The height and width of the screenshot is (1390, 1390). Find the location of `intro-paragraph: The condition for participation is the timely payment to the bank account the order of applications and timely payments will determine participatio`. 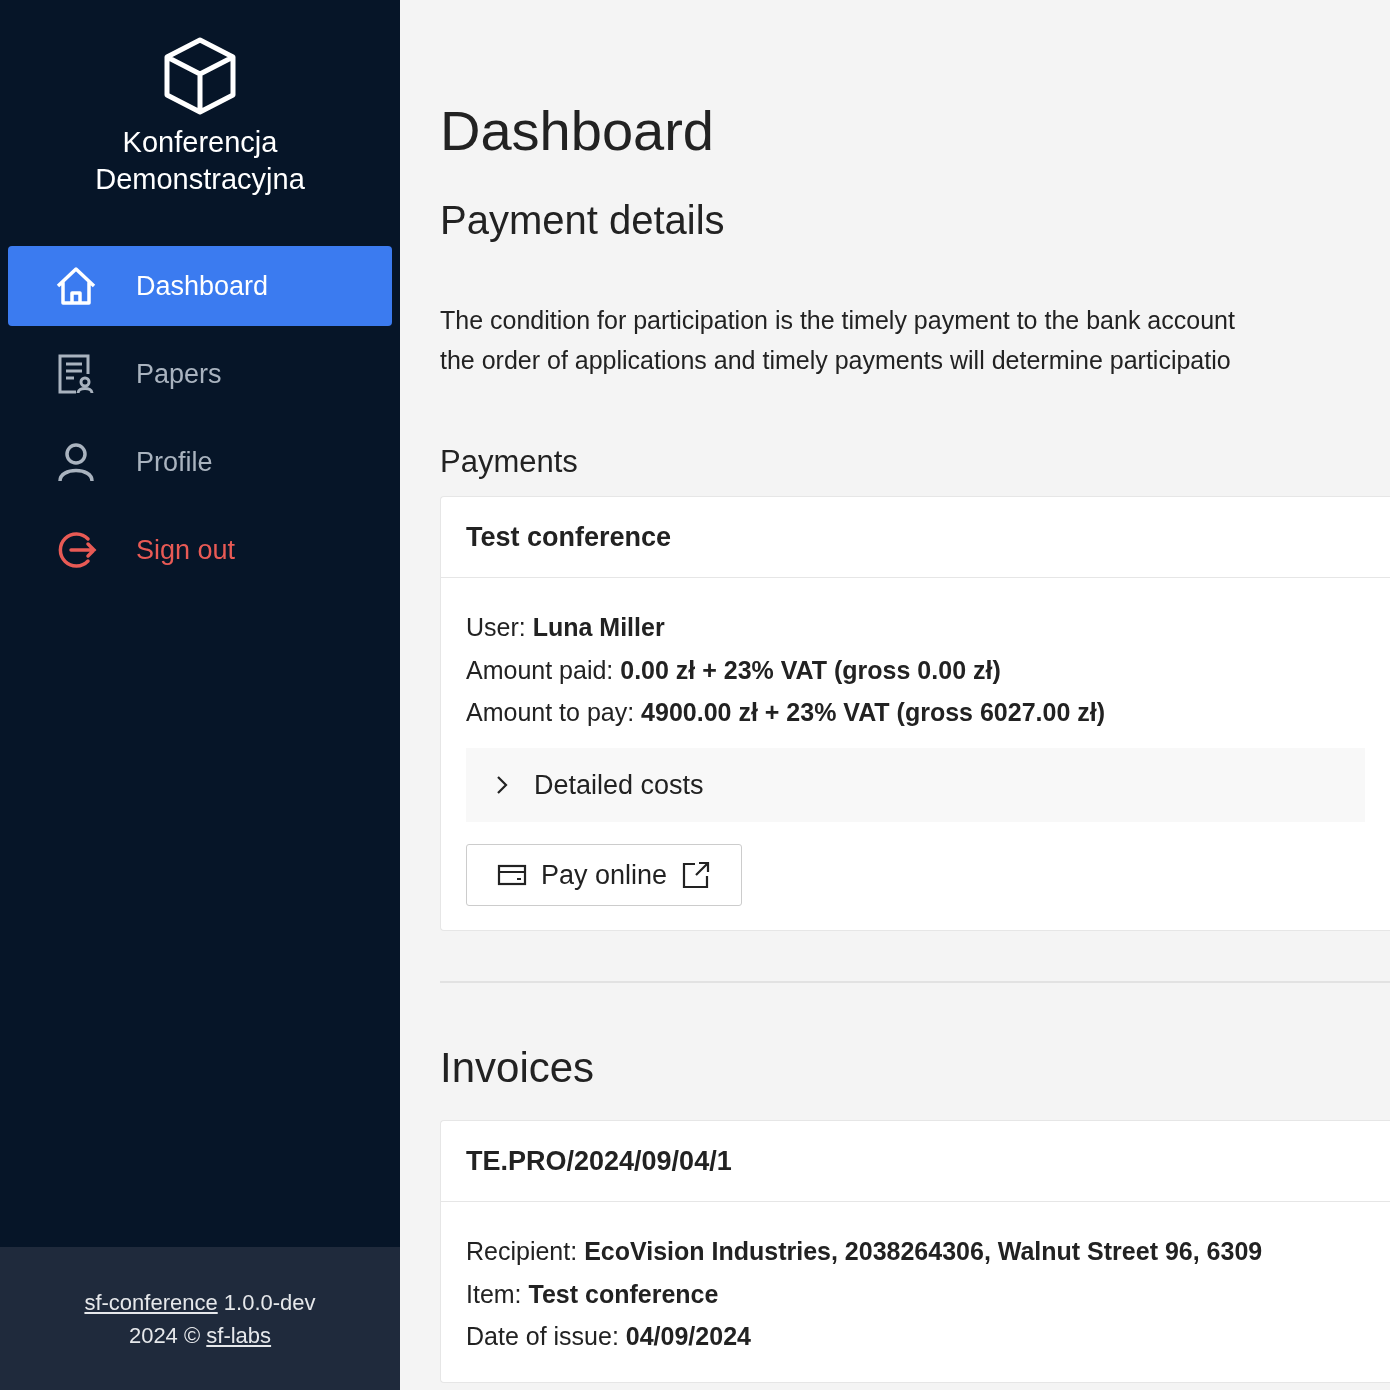

intro-paragraph: The condition for participation is the timely payment to the bank account the order of applications and timely payments will determine participatio is located at coordinates (838, 340).